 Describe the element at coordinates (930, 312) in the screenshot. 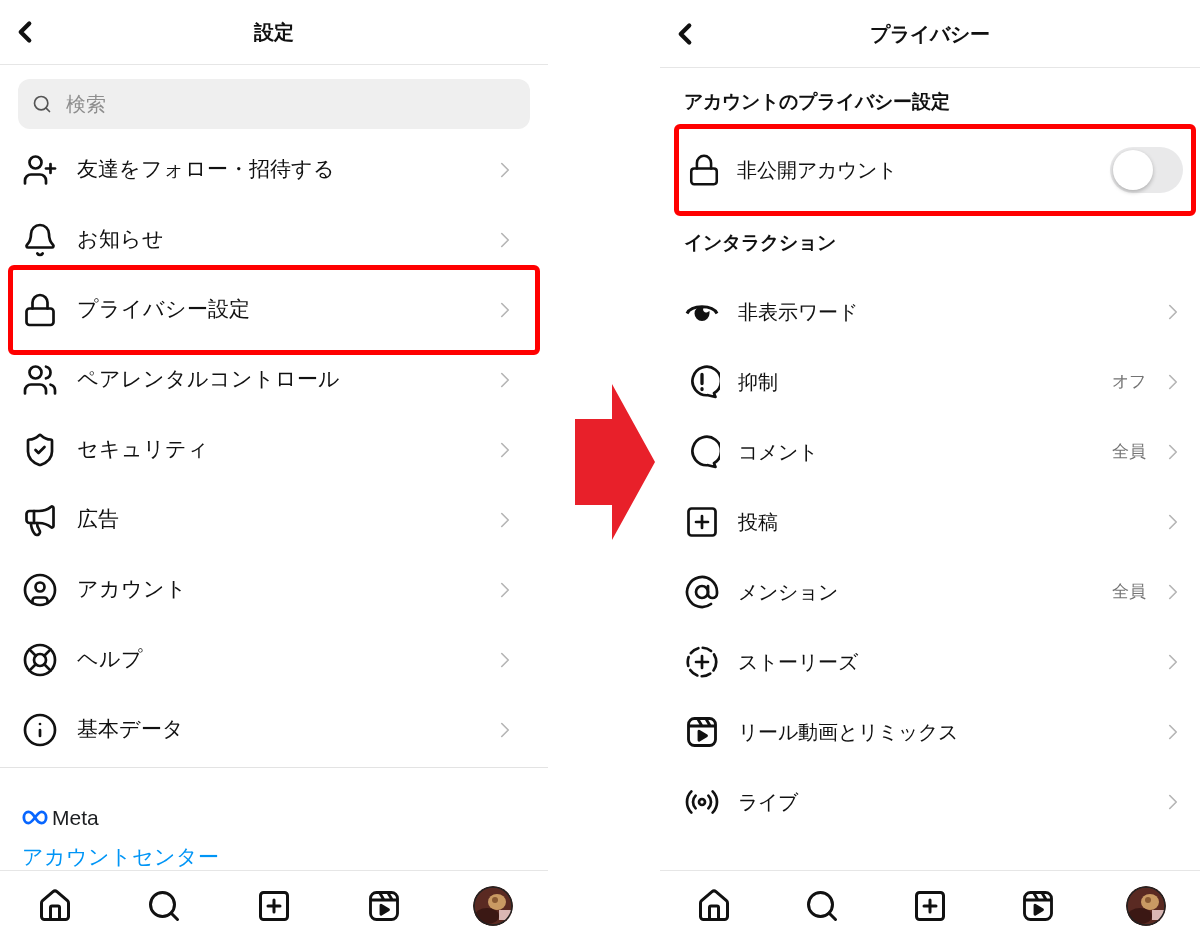

I see `menu-item: 非表示ワード` at that location.